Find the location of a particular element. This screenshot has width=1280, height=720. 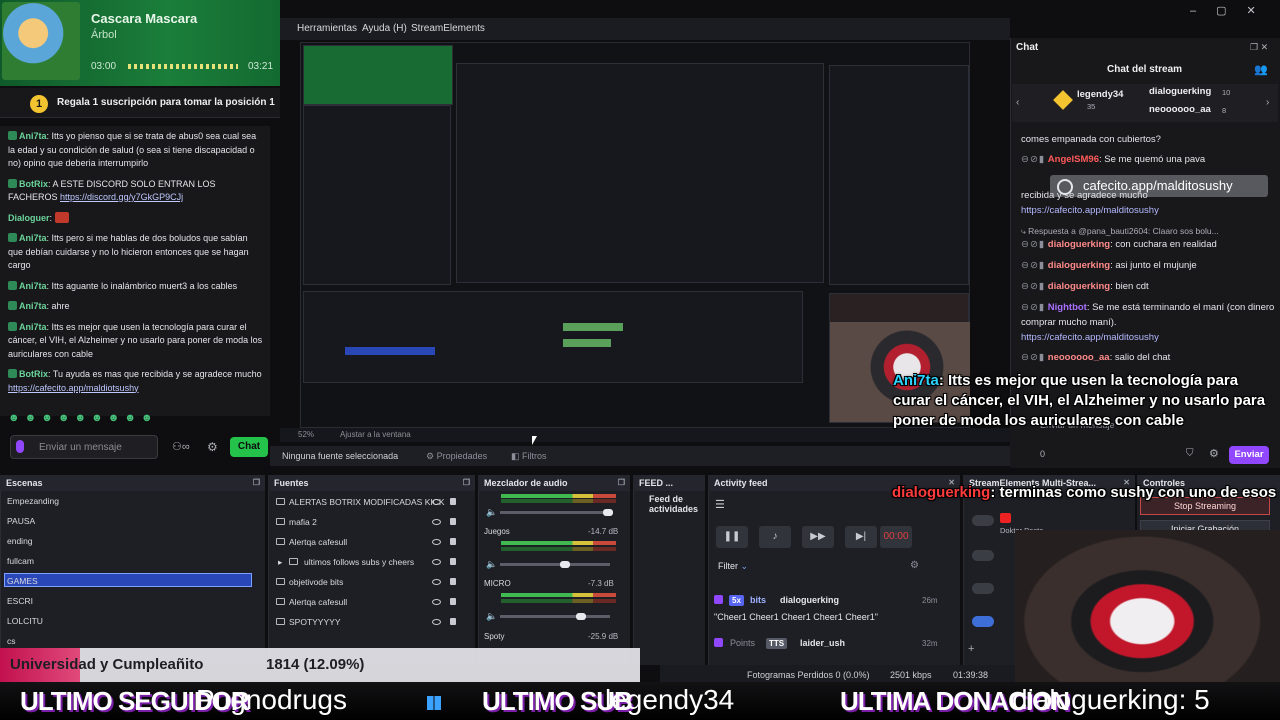

source-item: ALERTAS BOTRIX MODIFICADAS KICK is located at coordinates (367, 502).